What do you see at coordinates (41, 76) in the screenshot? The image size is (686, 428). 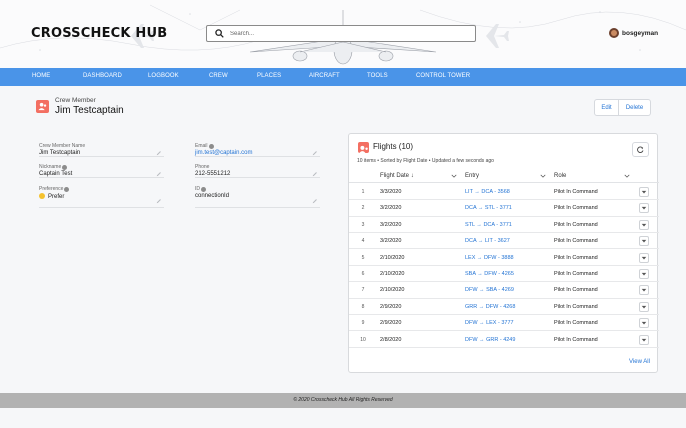 I see `nav-item-home: HOME` at bounding box center [41, 76].